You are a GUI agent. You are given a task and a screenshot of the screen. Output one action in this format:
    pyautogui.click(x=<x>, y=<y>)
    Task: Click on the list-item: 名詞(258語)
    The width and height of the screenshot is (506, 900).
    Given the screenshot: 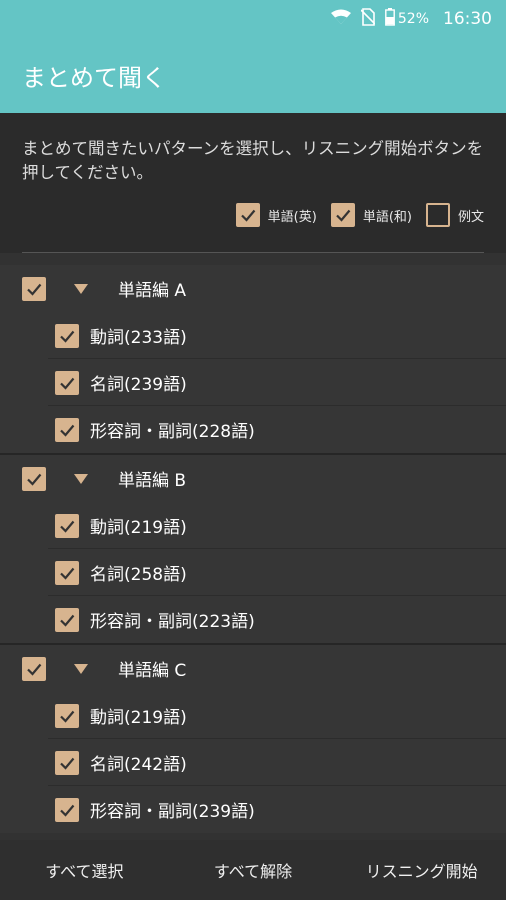 What is the action you would take?
    pyautogui.click(x=253, y=572)
    